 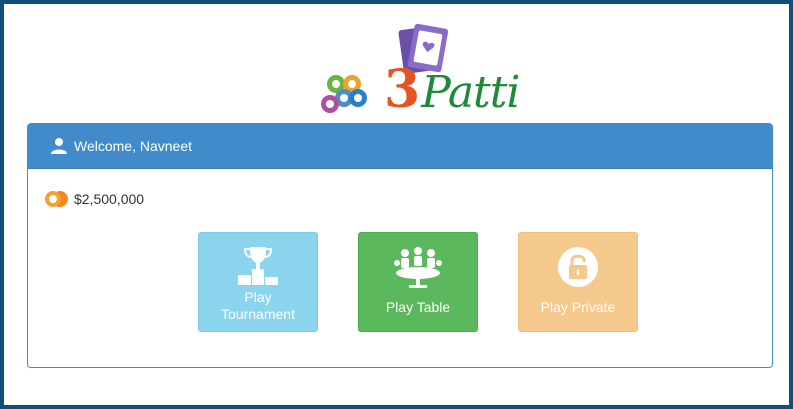 I want to click on coin-icon, so click(x=57, y=199).